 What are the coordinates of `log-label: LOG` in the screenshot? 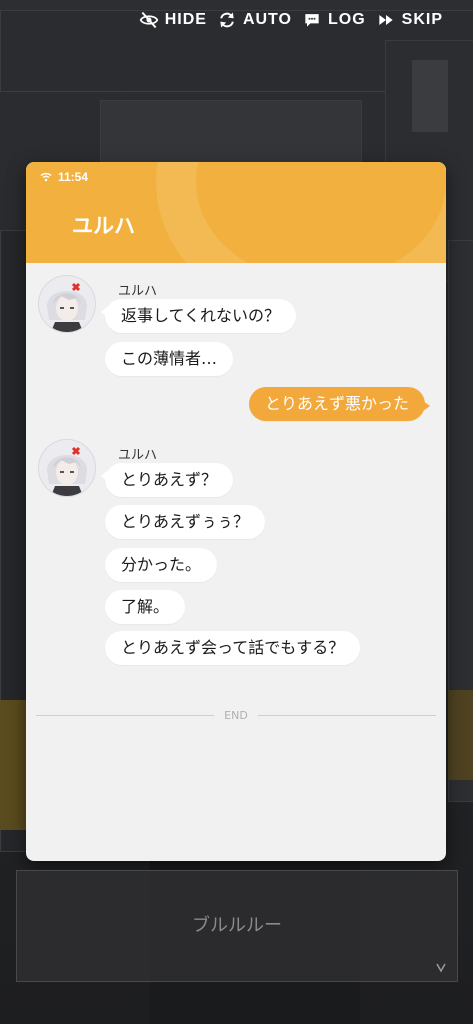 It's located at (346, 19).